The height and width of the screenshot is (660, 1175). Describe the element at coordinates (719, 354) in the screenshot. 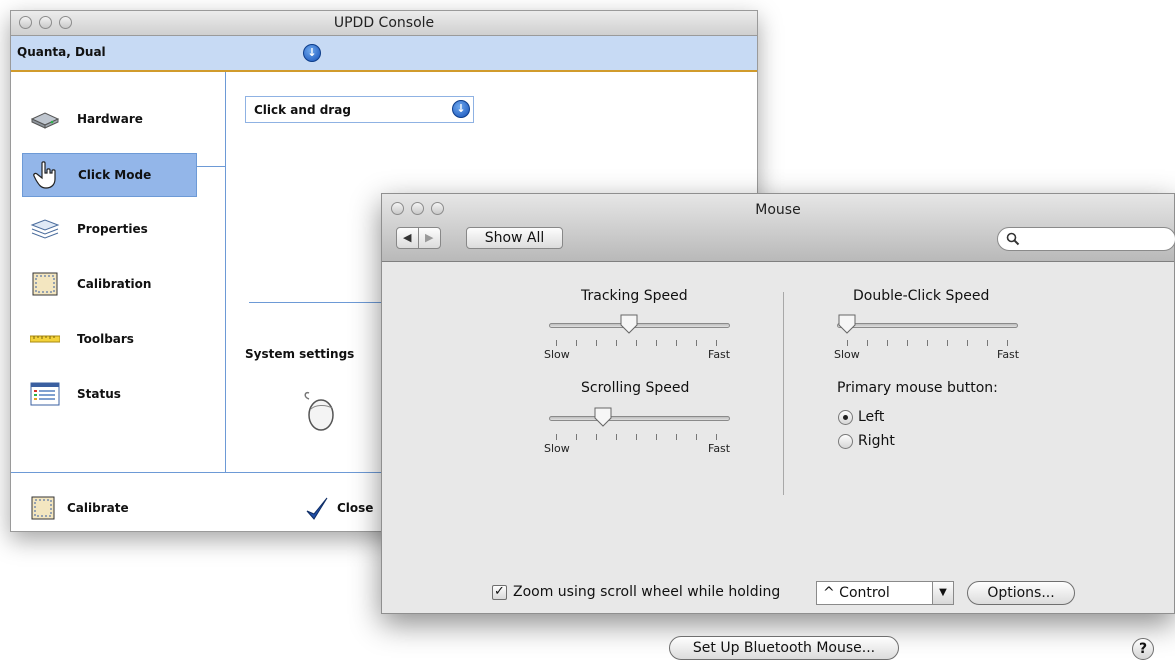

I see `tracking-fast-label: Fast` at that location.